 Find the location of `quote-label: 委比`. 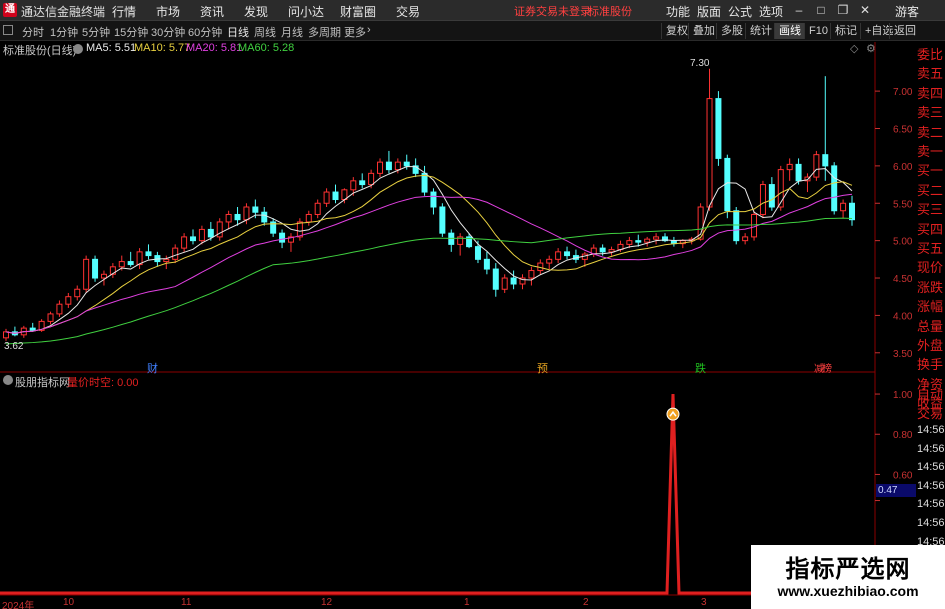

quote-label: 委比 is located at coordinates (930, 54).